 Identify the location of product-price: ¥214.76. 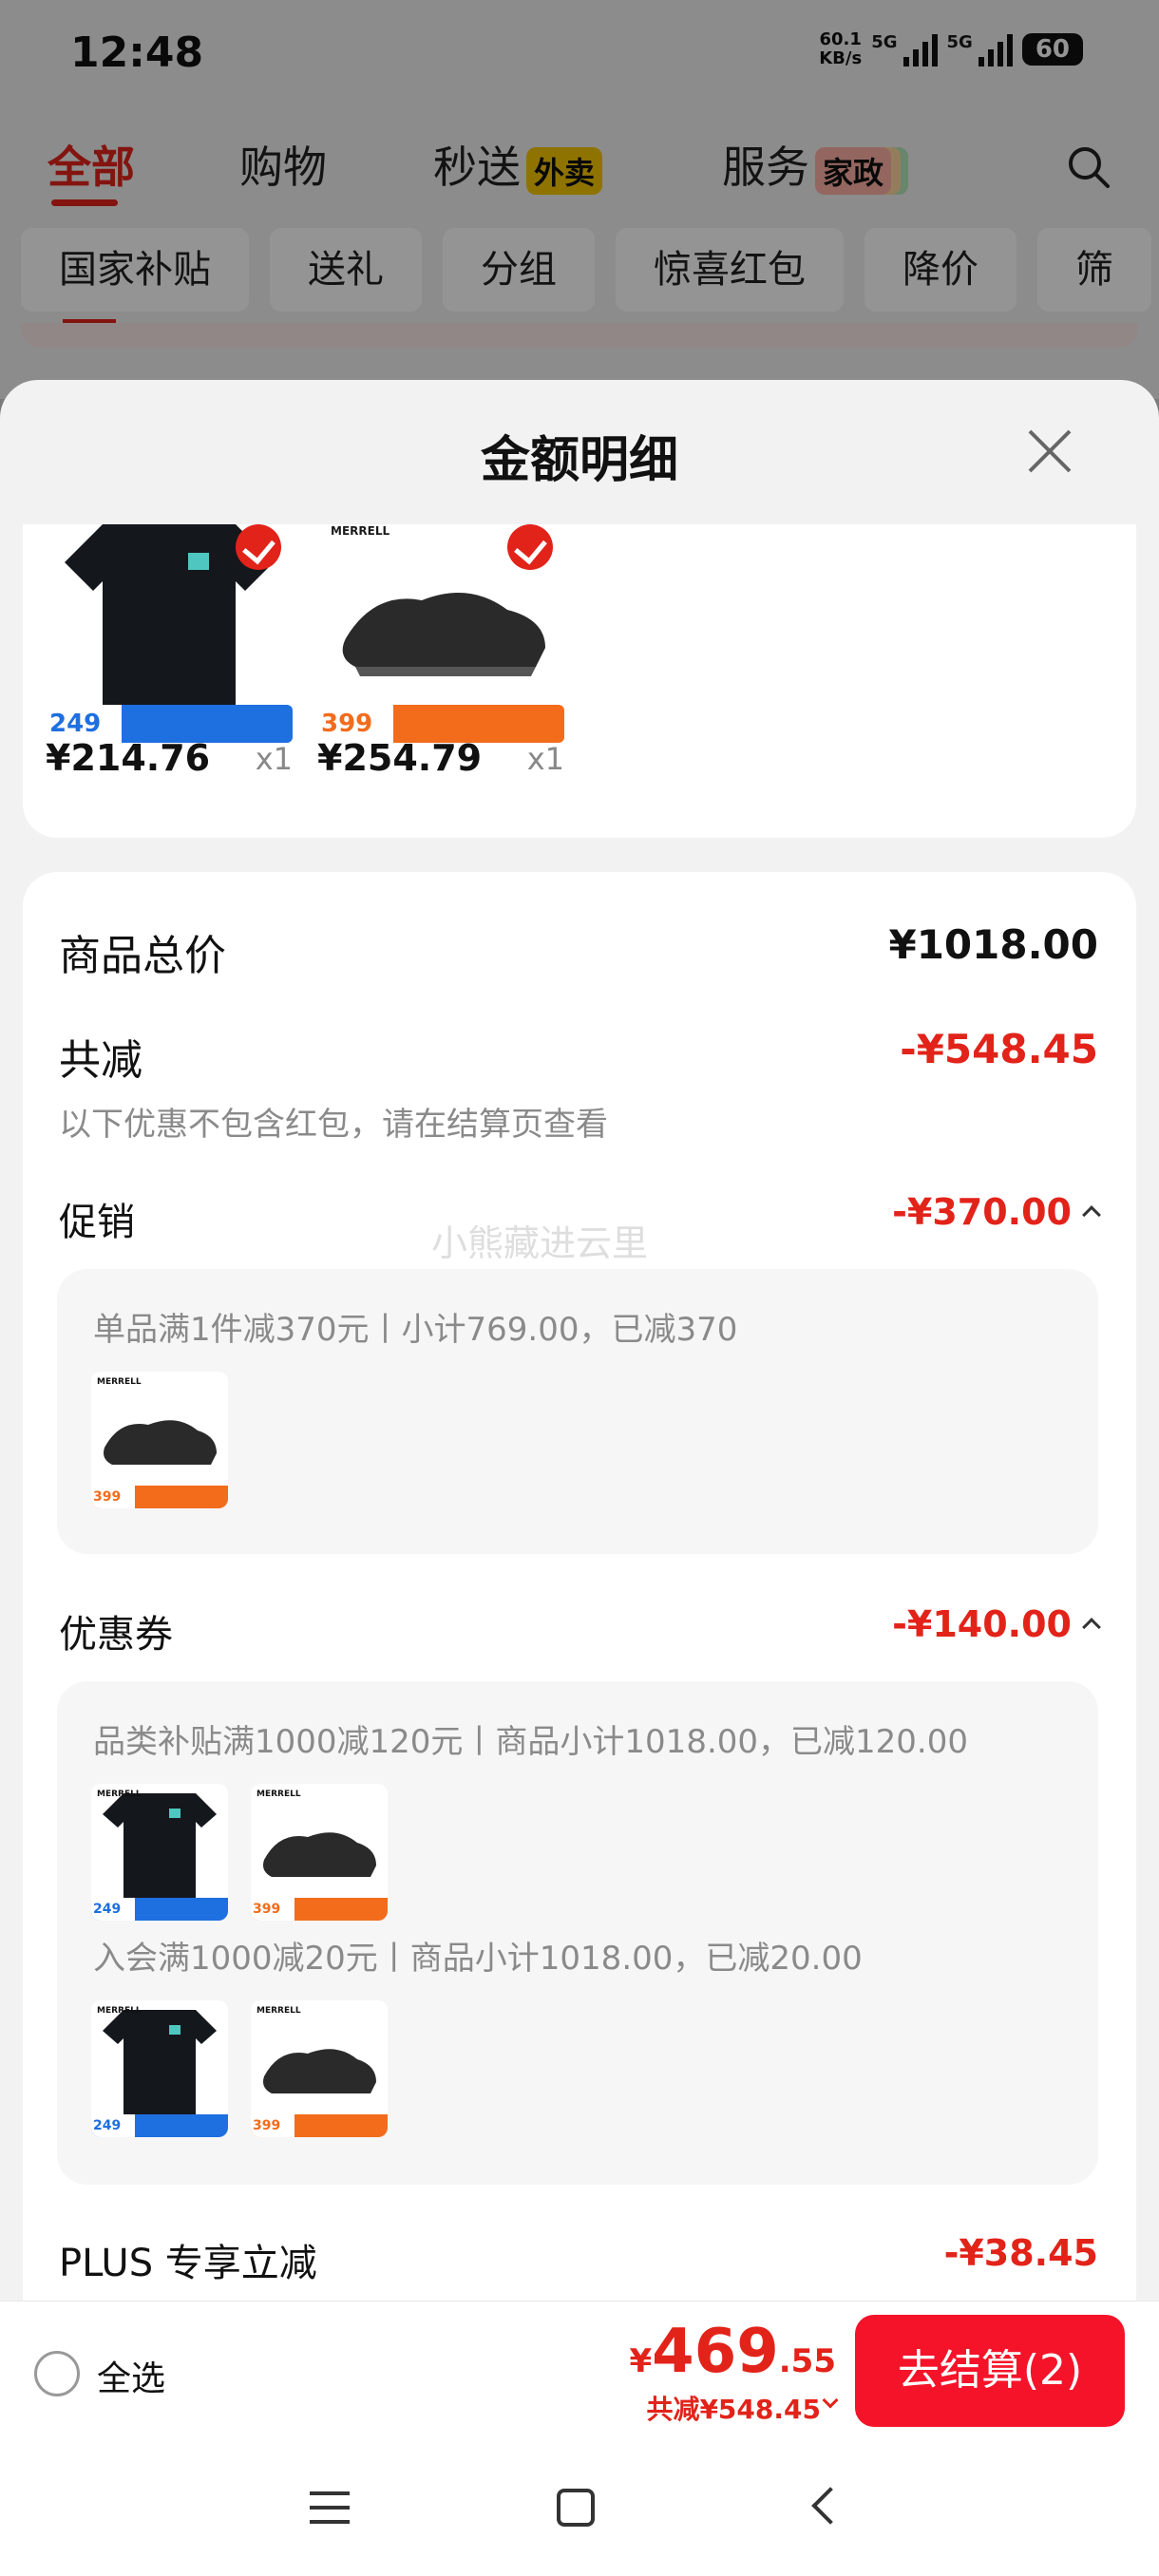
(128, 758).